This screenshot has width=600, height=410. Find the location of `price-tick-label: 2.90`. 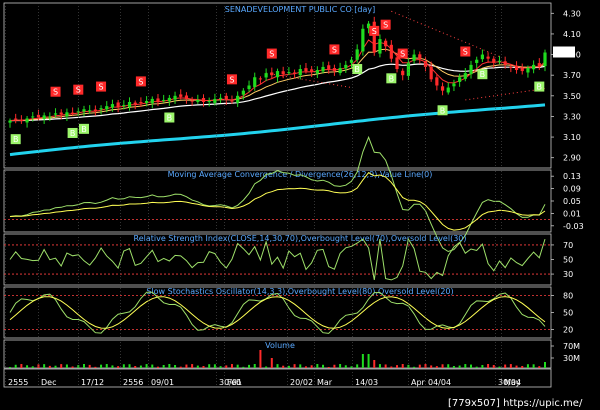

price-tick-label: 2.90 is located at coordinates (572, 158).